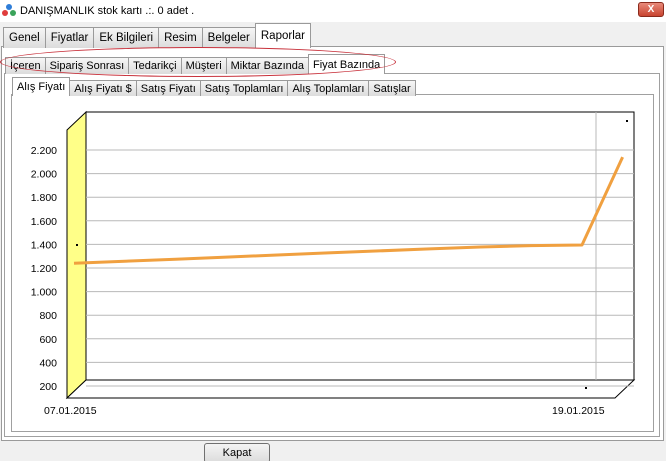 This screenshot has height=461, width=666. I want to click on window-close-button: X, so click(651, 9).